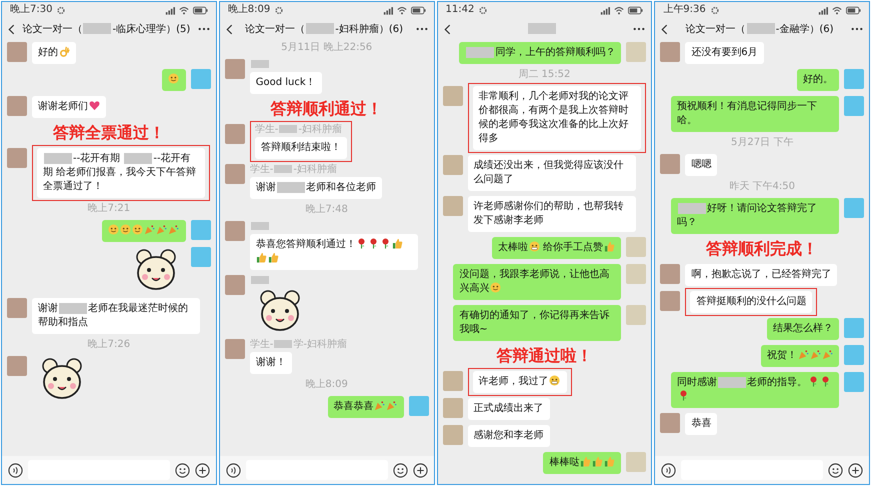  I want to click on message-bubble: 结果怎么样？, so click(803, 329).